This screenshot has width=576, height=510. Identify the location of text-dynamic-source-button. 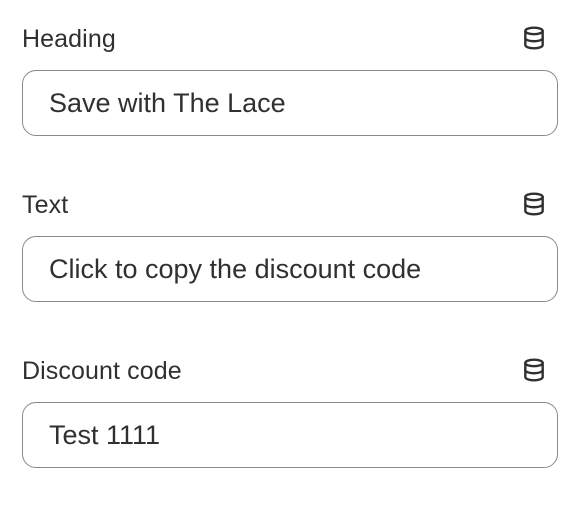
(534, 204).